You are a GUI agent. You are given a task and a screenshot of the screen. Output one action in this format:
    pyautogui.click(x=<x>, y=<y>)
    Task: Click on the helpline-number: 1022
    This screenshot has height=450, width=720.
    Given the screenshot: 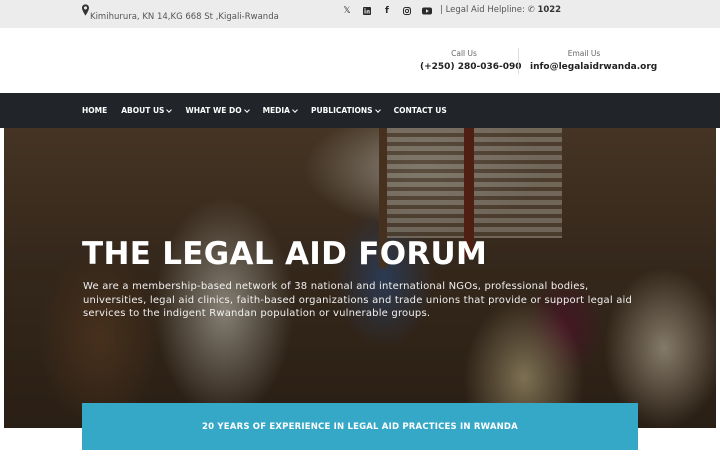 What is the action you would take?
    pyautogui.click(x=549, y=10)
    